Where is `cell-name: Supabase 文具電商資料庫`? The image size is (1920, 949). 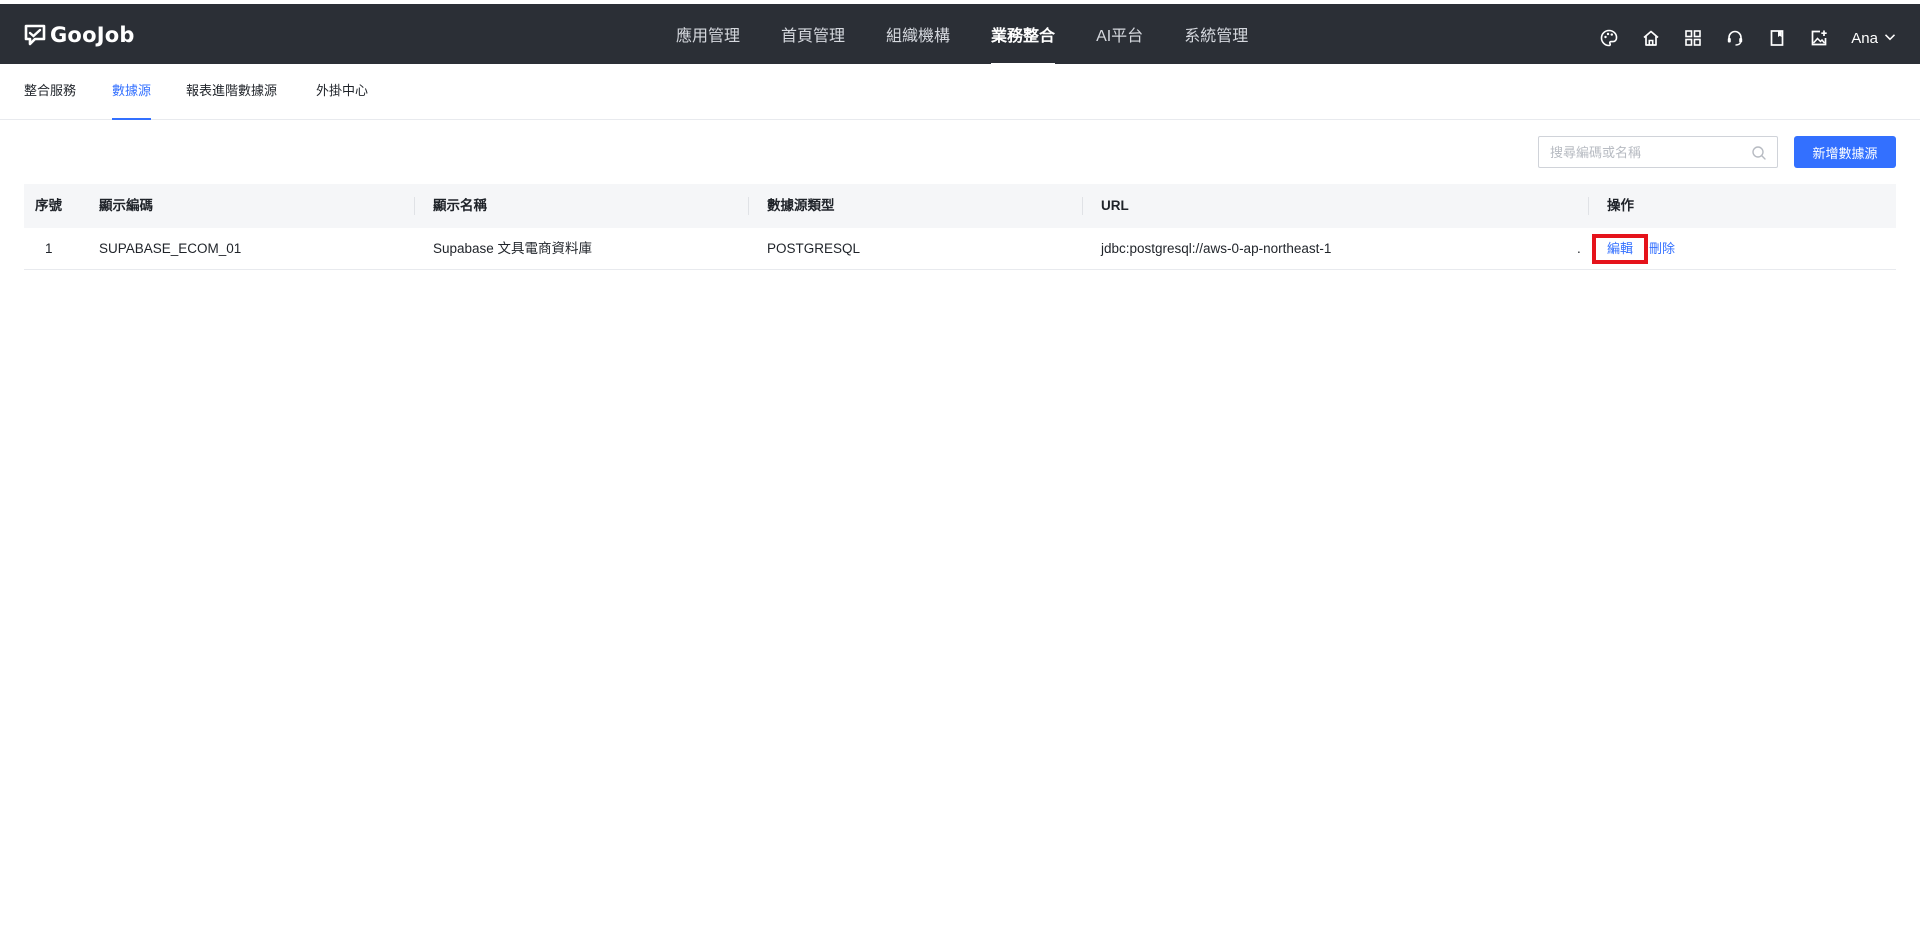 cell-name: Supabase 文具電商資料庫 is located at coordinates (513, 248).